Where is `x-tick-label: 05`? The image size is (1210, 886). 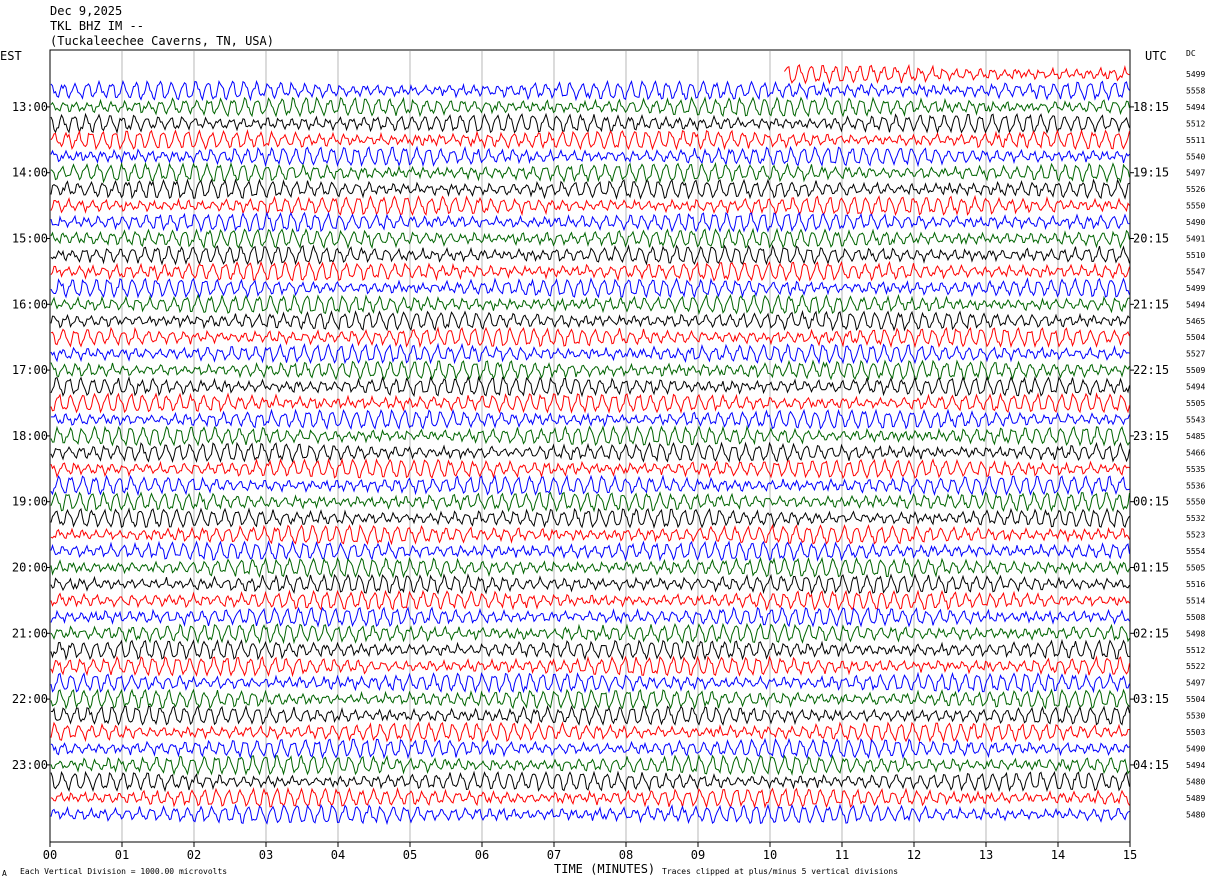
x-tick-label: 05 is located at coordinates (410, 855).